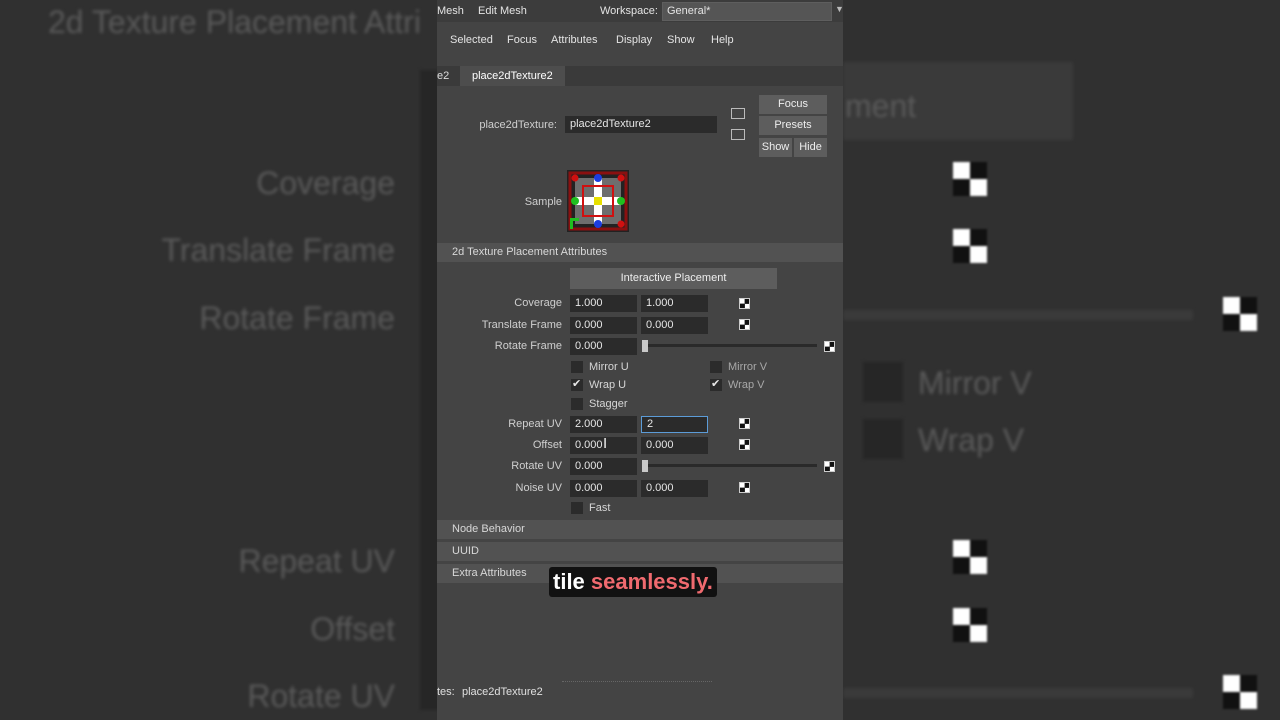 This screenshot has height=720, width=1280. Describe the element at coordinates (577, 384) in the screenshot. I see `wrap-u-checkbox` at that location.